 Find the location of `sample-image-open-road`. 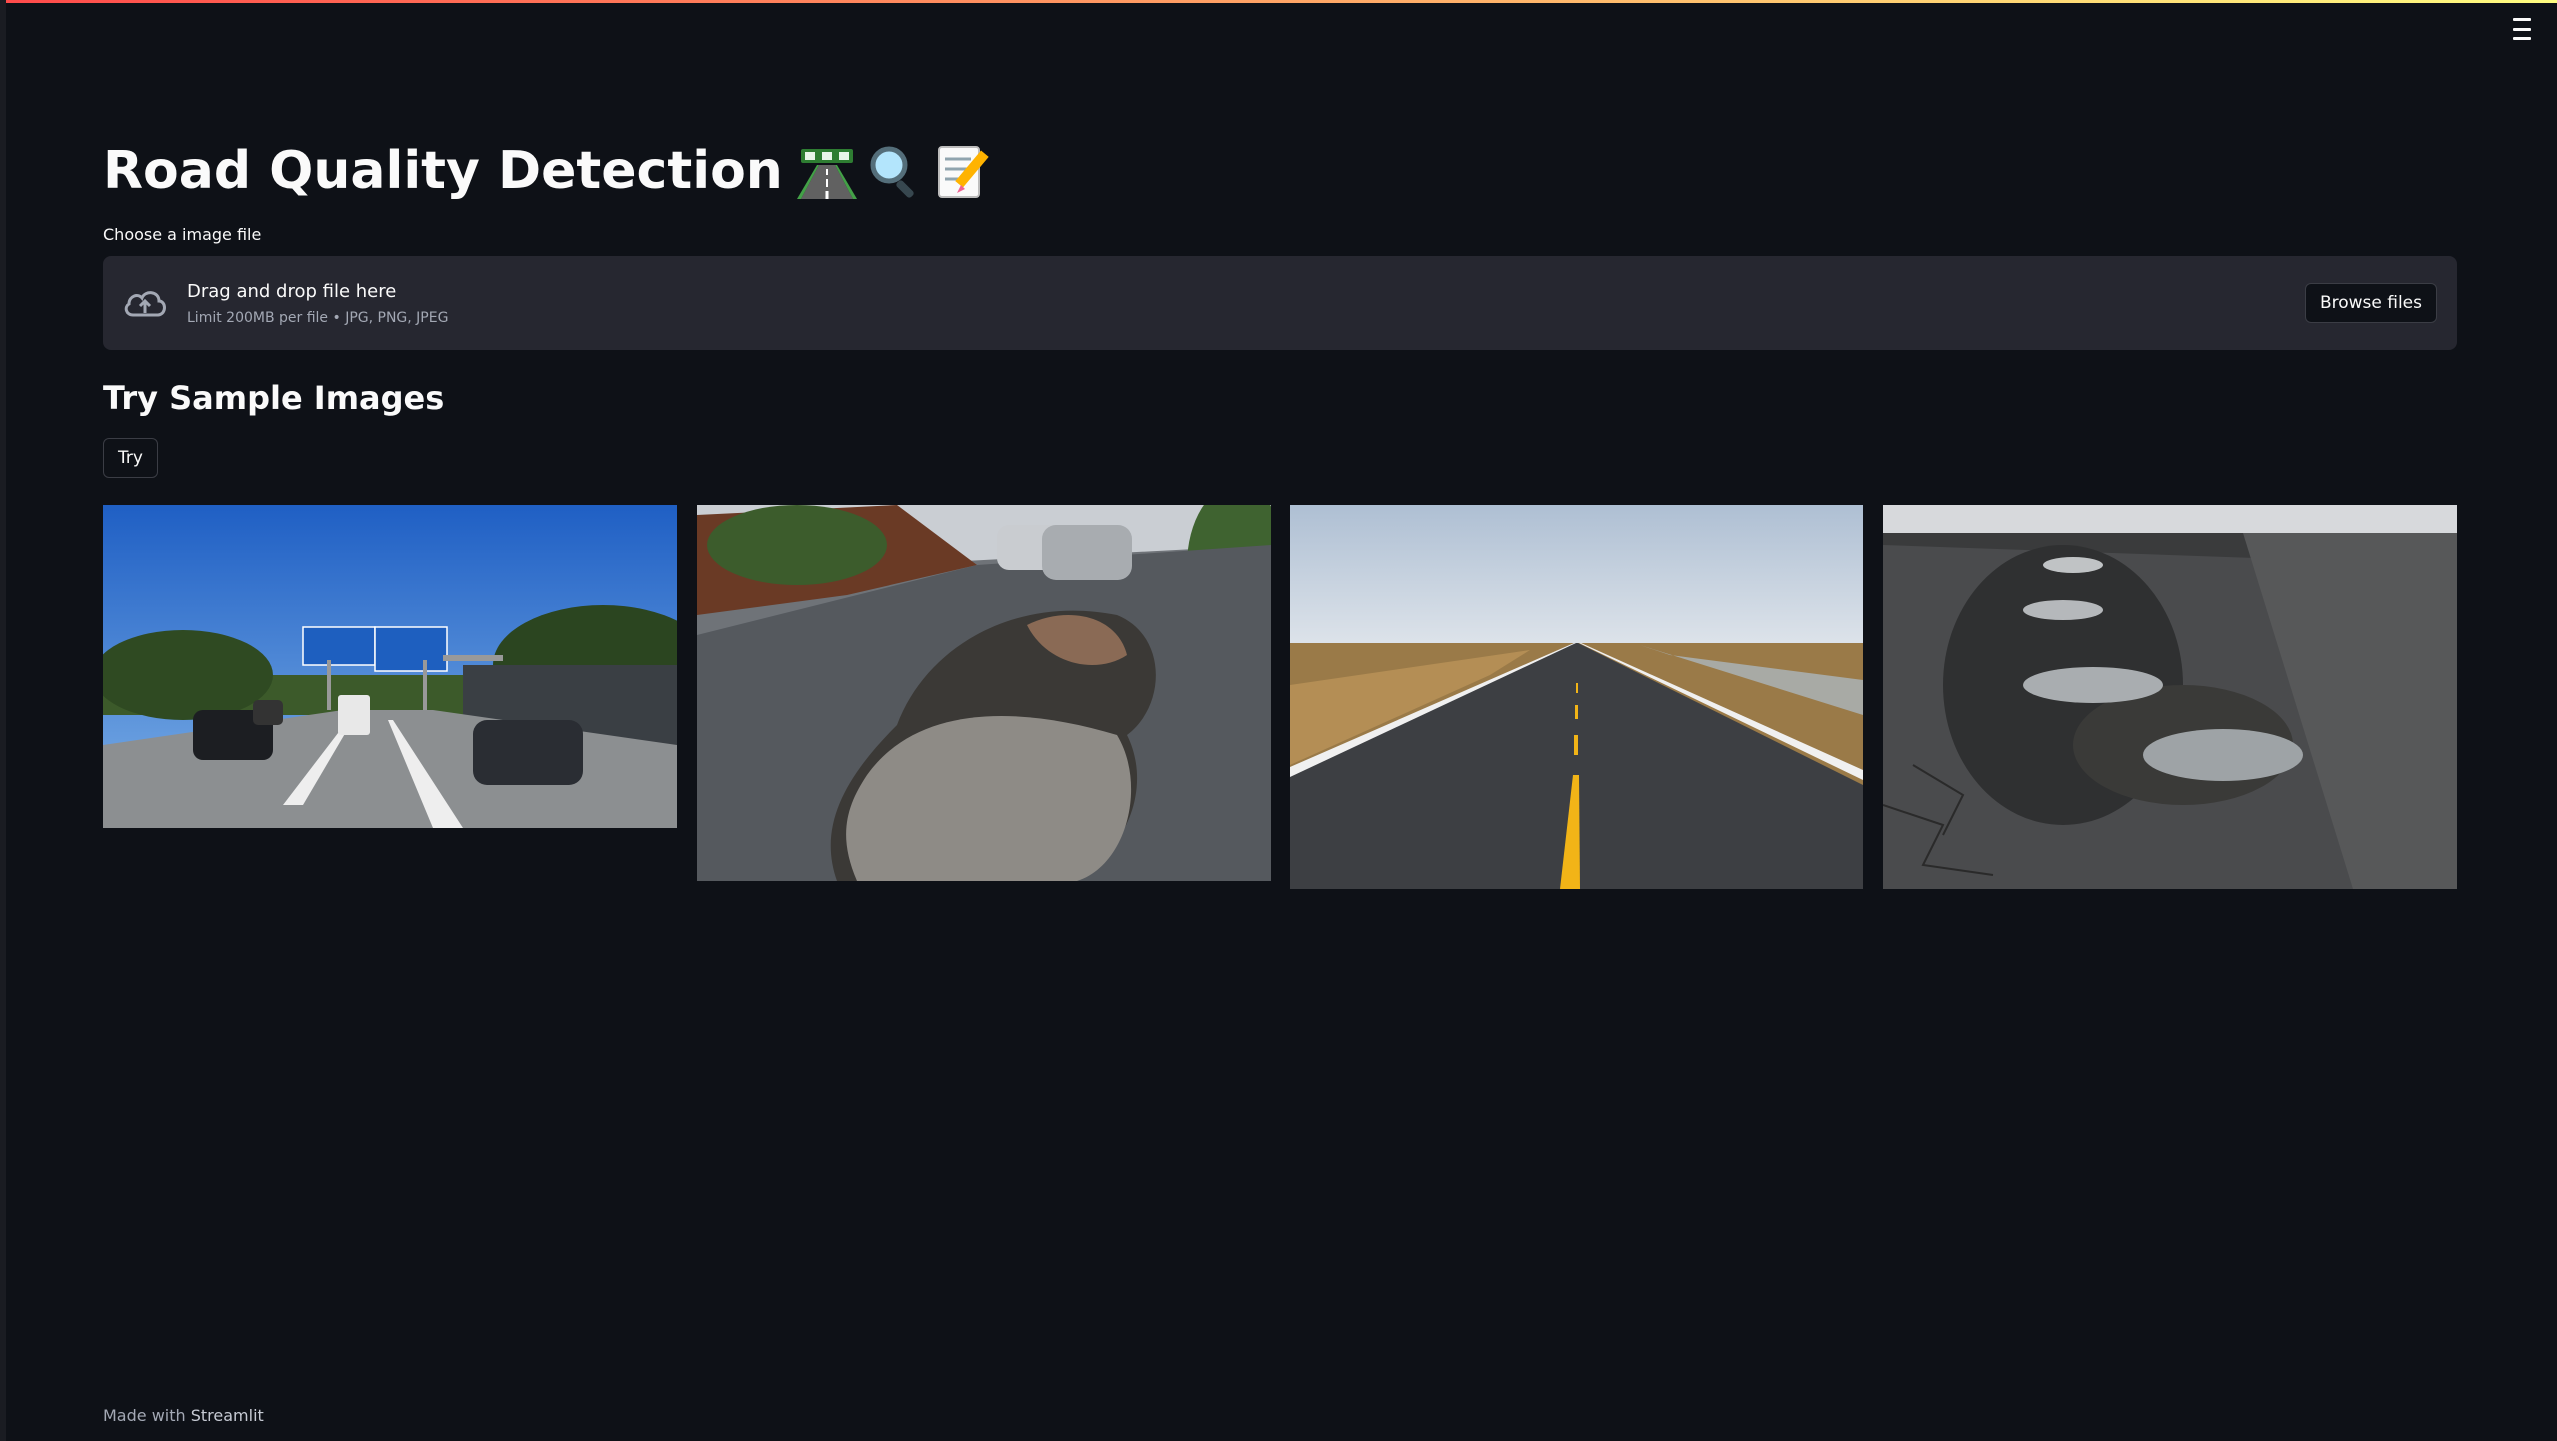

sample-image-open-road is located at coordinates (1576, 697).